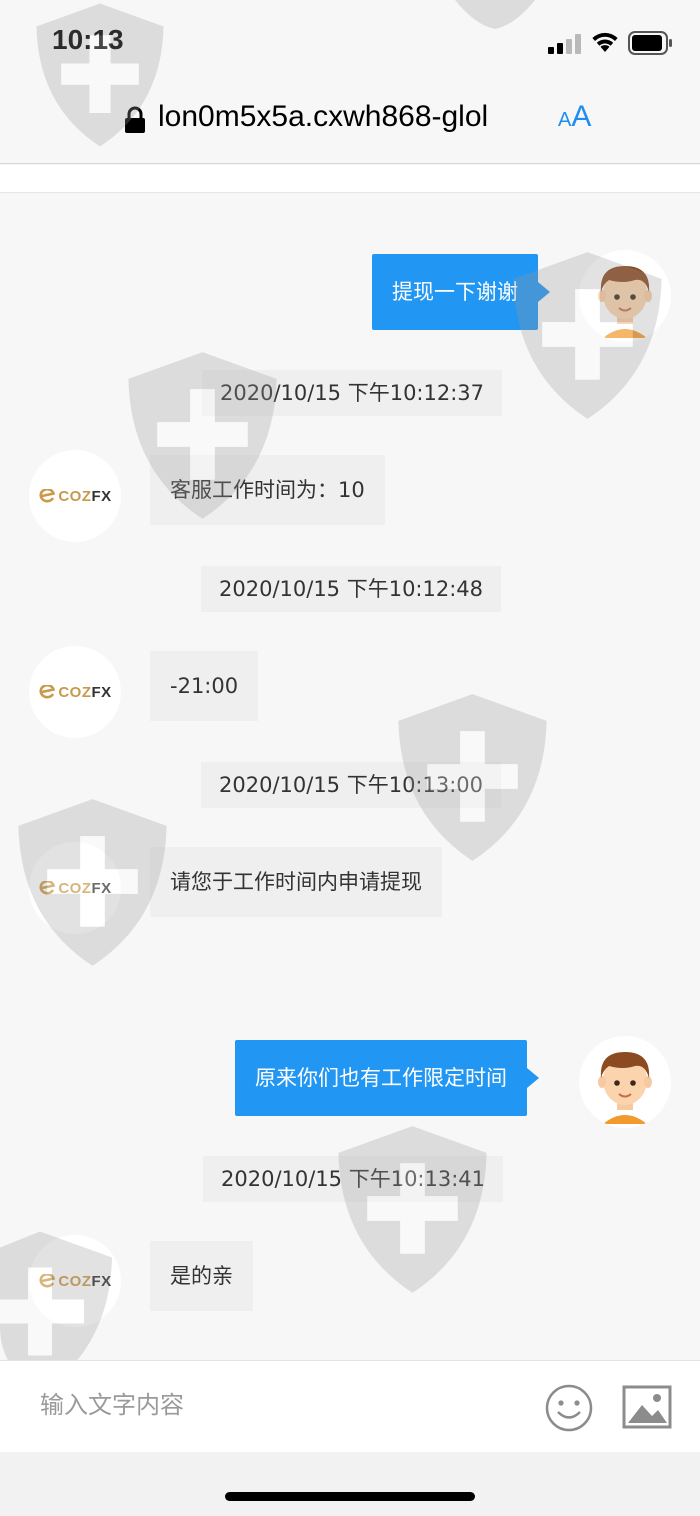  Describe the element at coordinates (581, 116) in the screenshot. I see `text-size-large-label: A` at that location.